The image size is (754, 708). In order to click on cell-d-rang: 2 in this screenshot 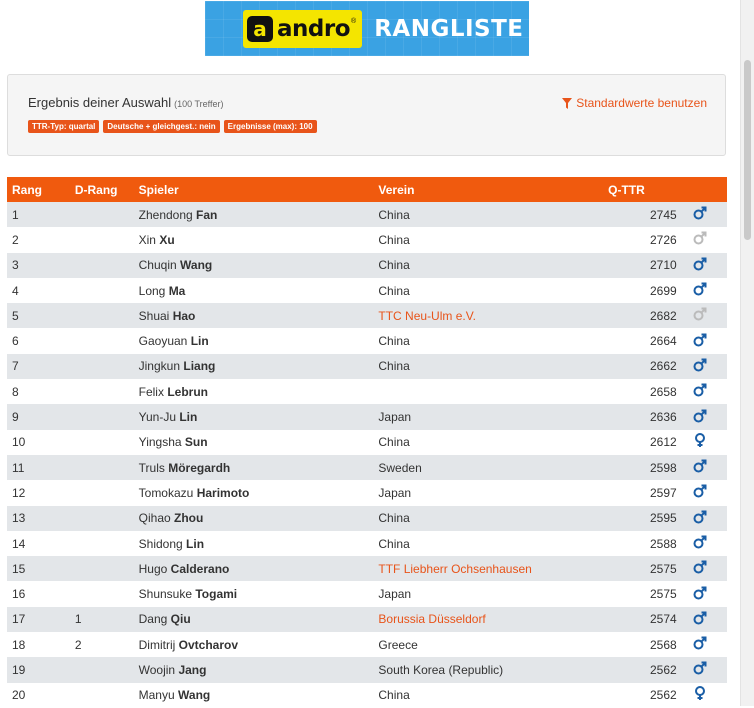, I will do `click(106, 645)`.